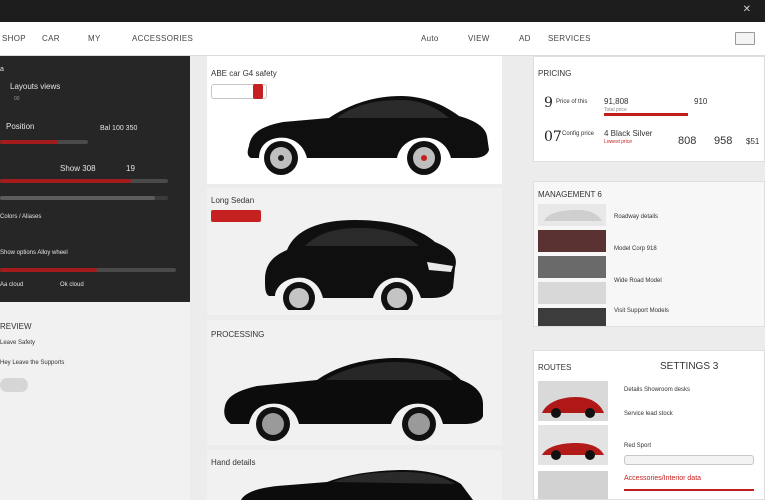 This screenshot has height=500, width=765. I want to click on sidebar-row-label: Colors / Aliases, so click(21, 217).